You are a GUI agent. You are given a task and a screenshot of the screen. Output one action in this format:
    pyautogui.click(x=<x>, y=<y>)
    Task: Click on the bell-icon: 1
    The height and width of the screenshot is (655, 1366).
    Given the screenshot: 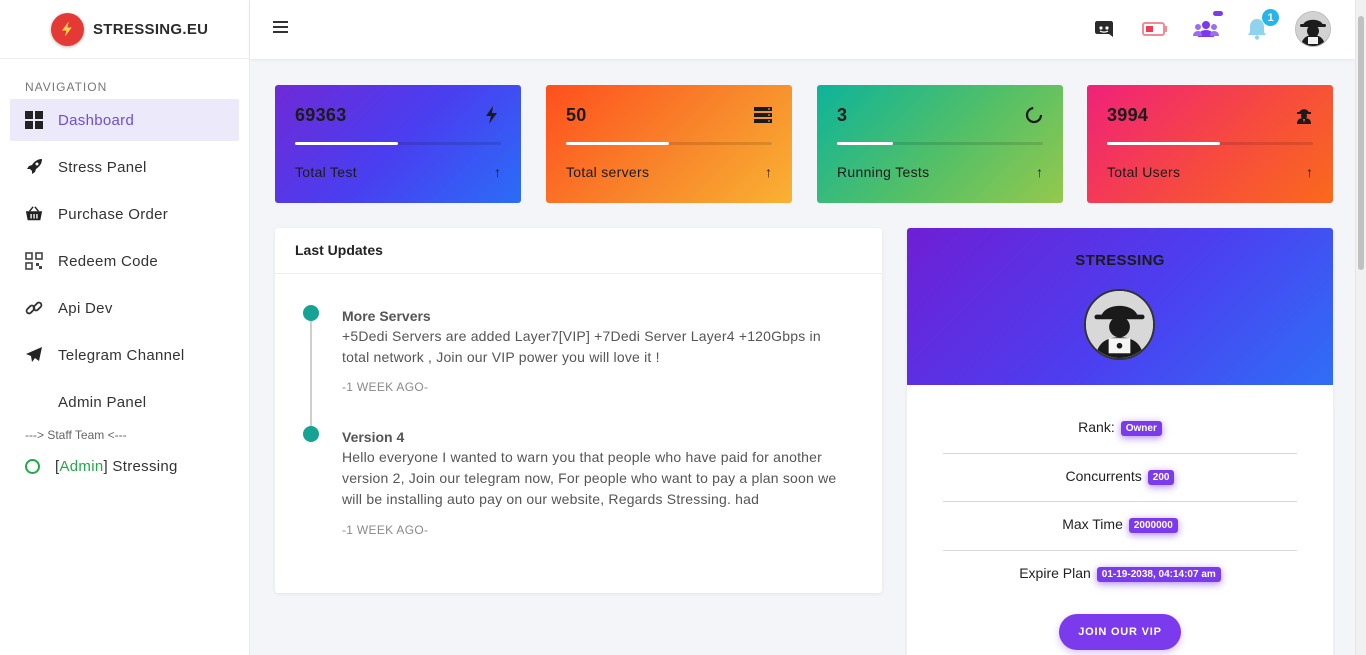 What is the action you would take?
    pyautogui.click(x=1261, y=25)
    